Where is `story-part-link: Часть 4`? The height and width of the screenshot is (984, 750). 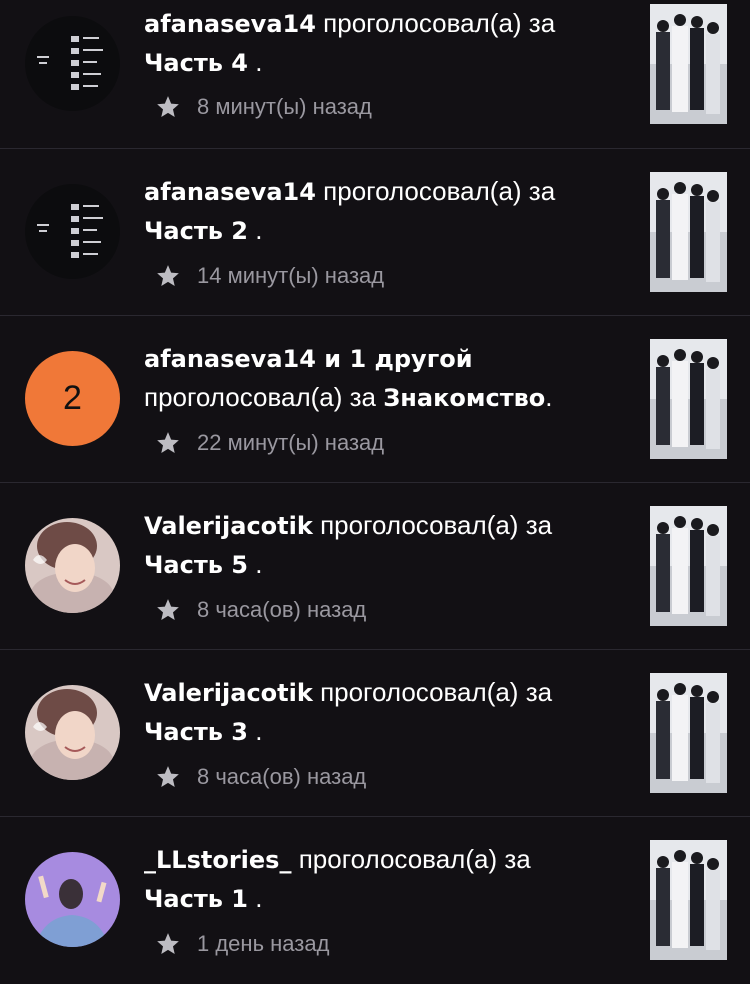 story-part-link: Часть 4 is located at coordinates (196, 63).